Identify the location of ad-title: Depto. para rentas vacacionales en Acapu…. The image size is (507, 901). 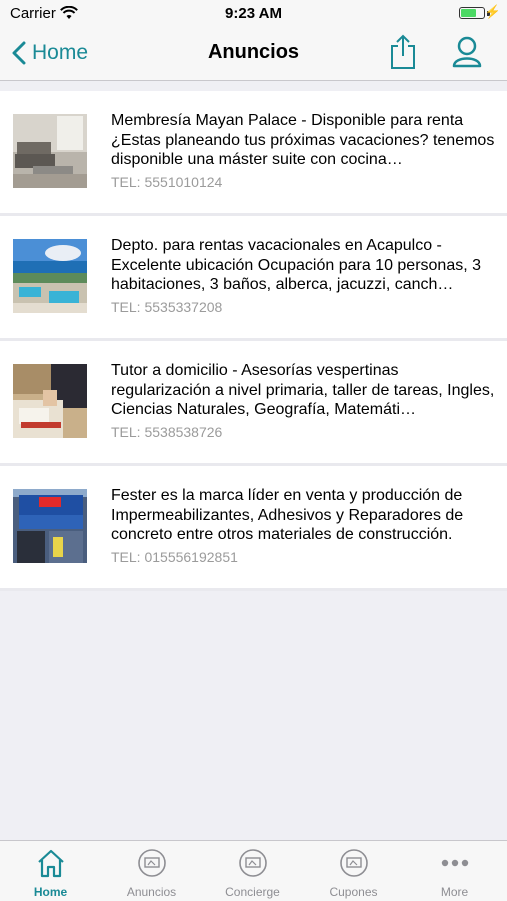
(296, 265).